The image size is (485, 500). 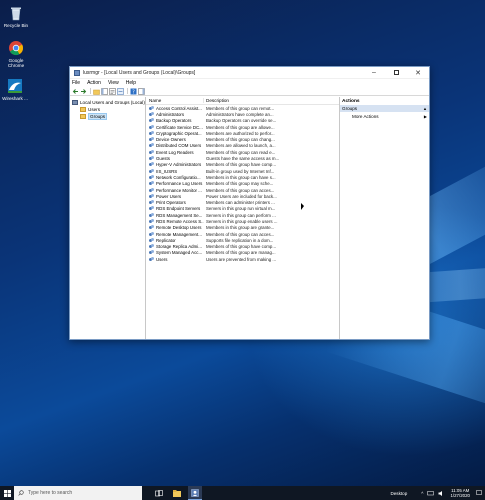 What do you see at coordinates (175, 240) in the screenshot?
I see `group-name-cell: Replicator` at bounding box center [175, 240].